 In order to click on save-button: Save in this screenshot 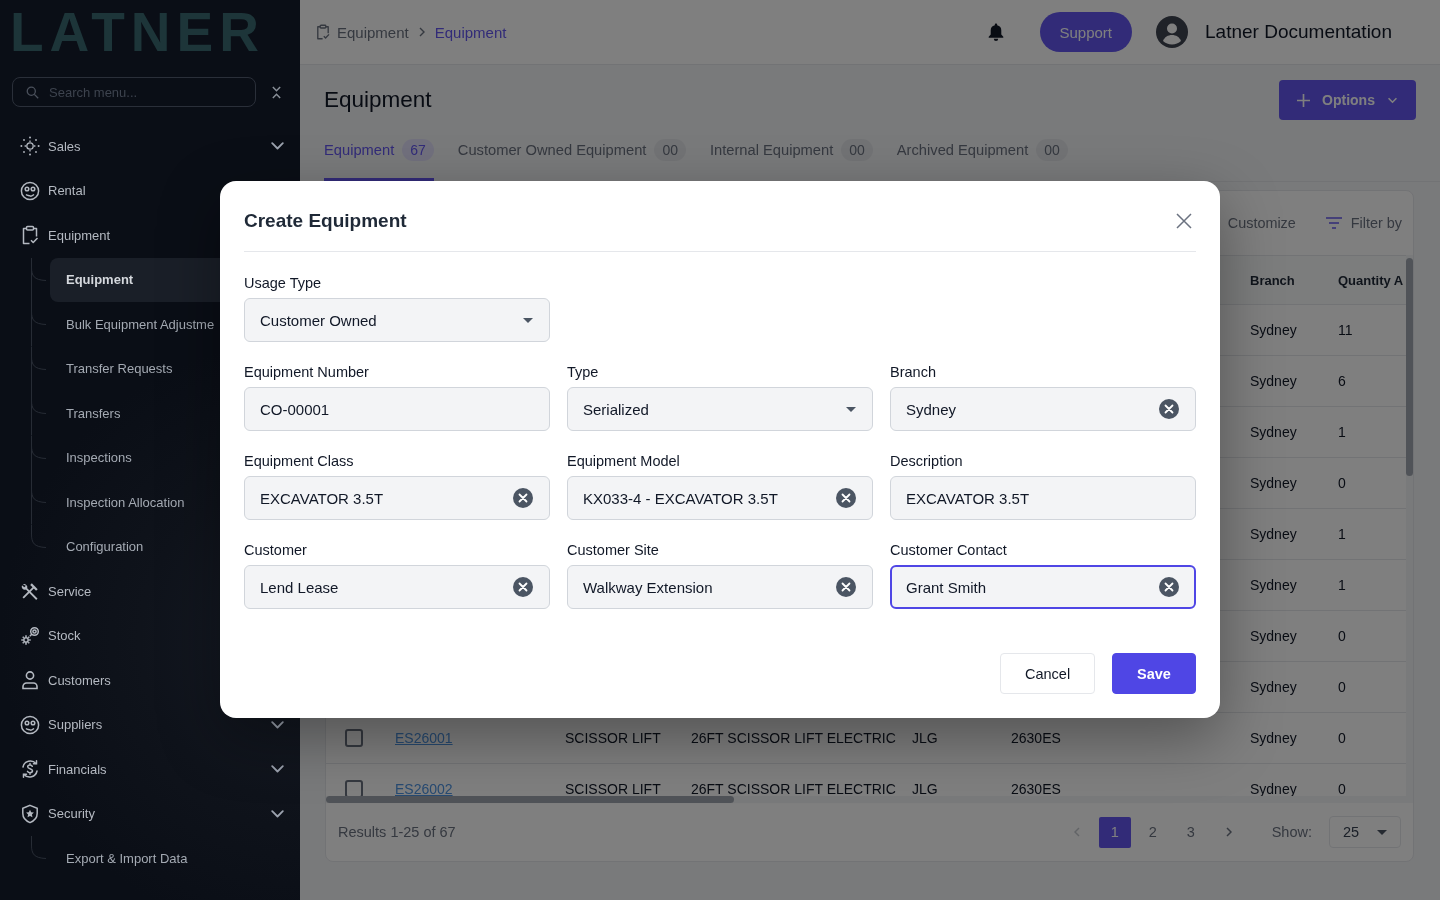, I will do `click(1154, 673)`.